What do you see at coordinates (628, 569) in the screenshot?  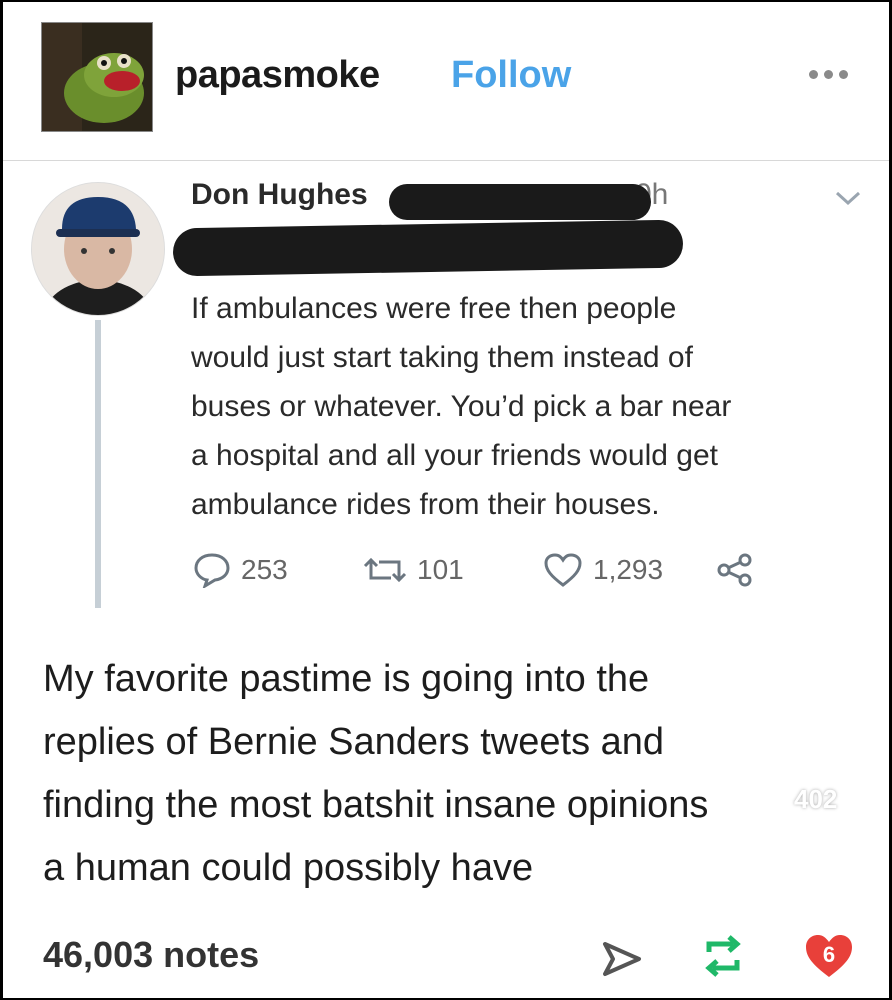 I see `like-count: 1,293` at bounding box center [628, 569].